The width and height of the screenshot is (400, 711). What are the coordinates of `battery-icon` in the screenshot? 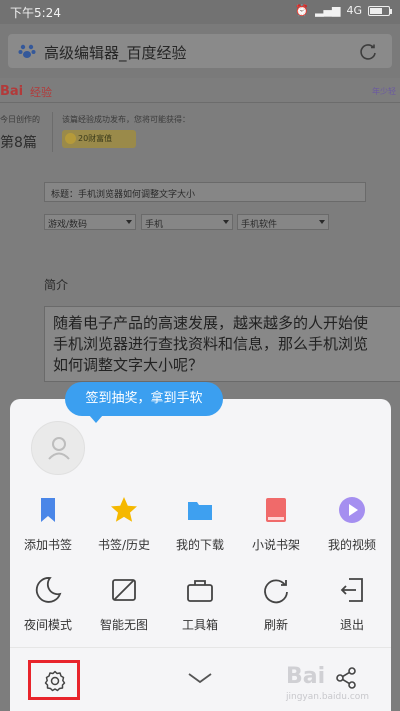 It's located at (380, 10).